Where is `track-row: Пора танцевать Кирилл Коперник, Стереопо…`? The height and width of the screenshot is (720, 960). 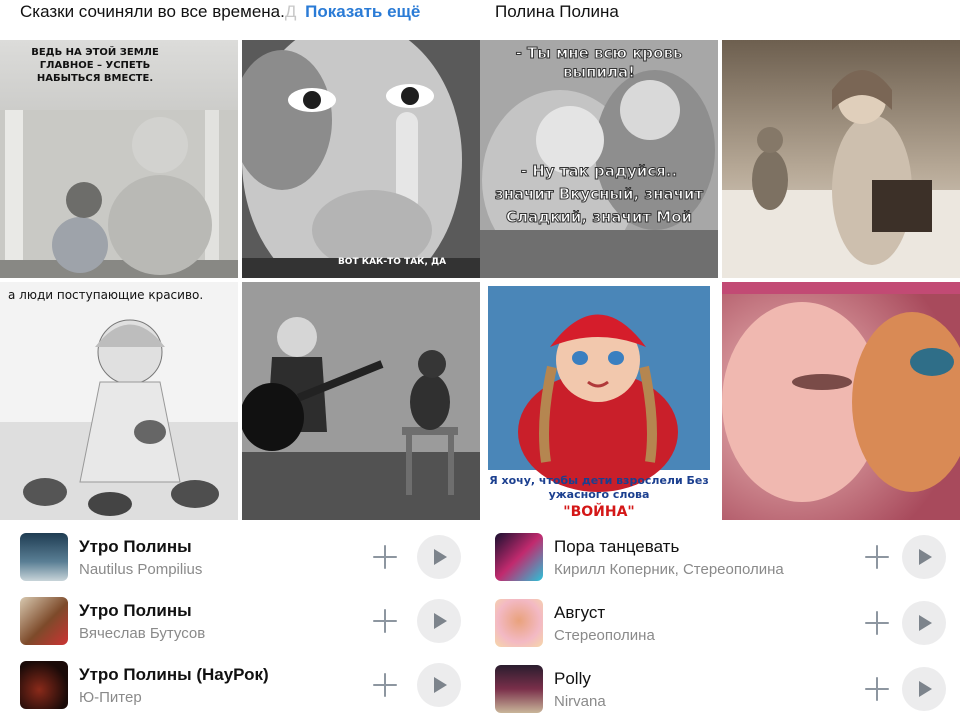
track-row: Пора танцевать Кирилл Коперник, Стереопо… is located at coordinates (720, 557).